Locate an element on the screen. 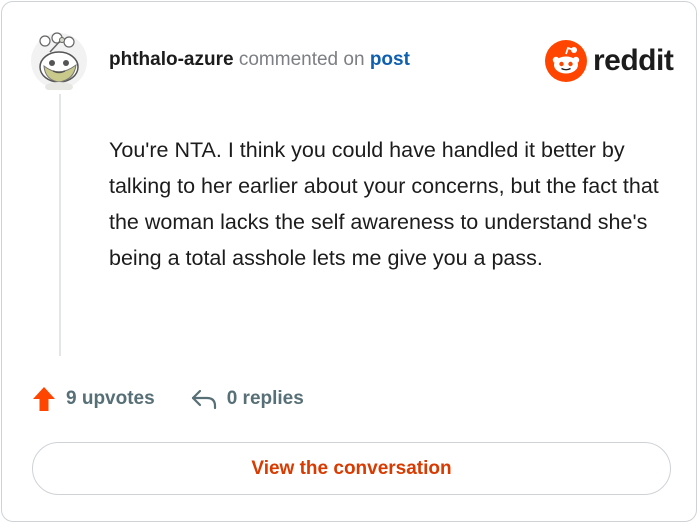 This screenshot has width=700, height=525. view-conversation-button: View the conversation is located at coordinates (351, 468).